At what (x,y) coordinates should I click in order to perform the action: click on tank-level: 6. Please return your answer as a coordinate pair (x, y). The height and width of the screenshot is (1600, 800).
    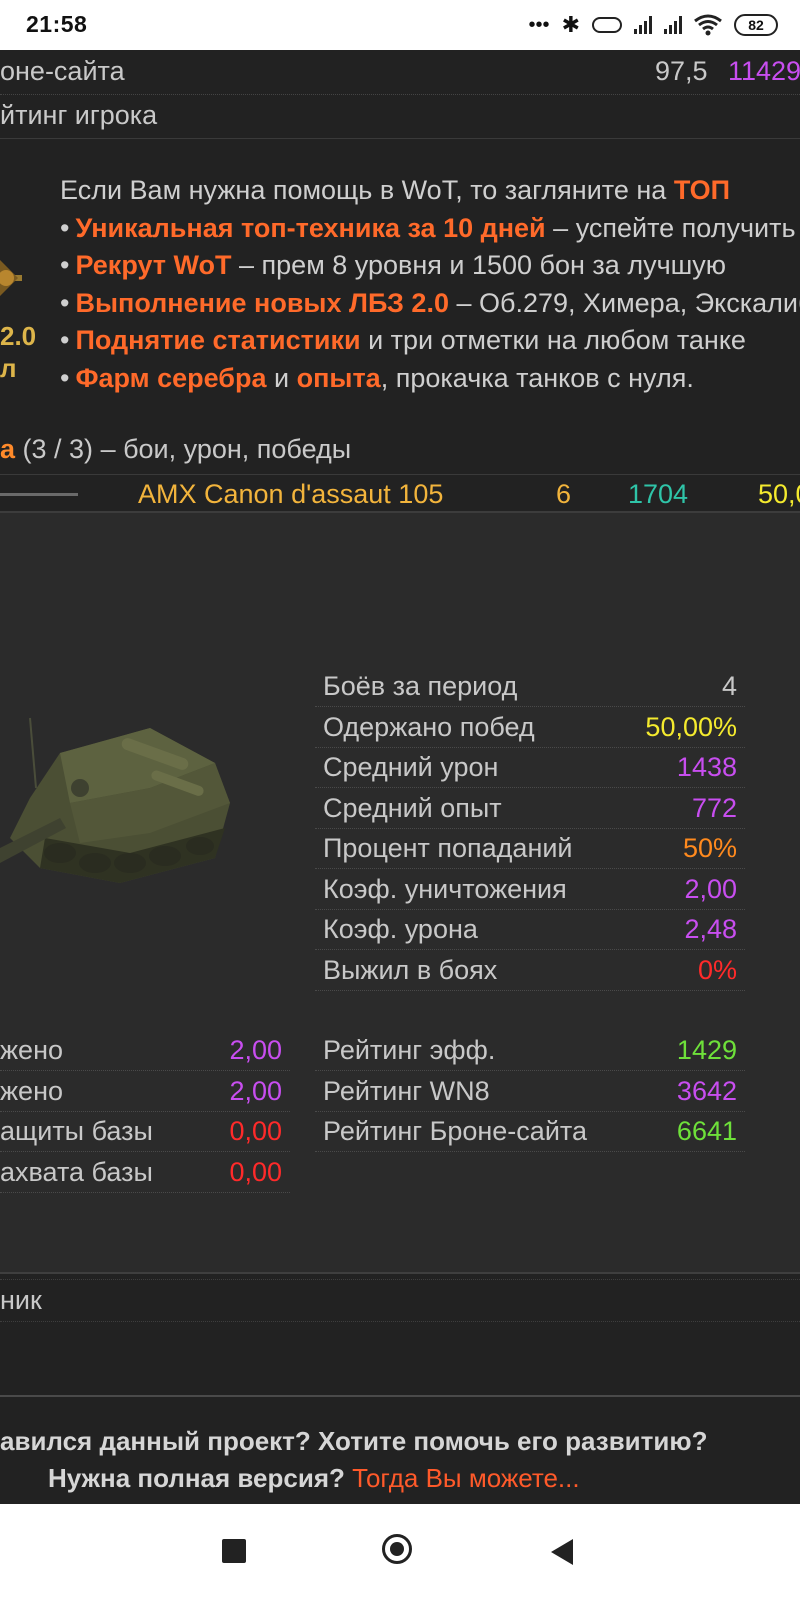
    Looking at the image, I should click on (564, 494).